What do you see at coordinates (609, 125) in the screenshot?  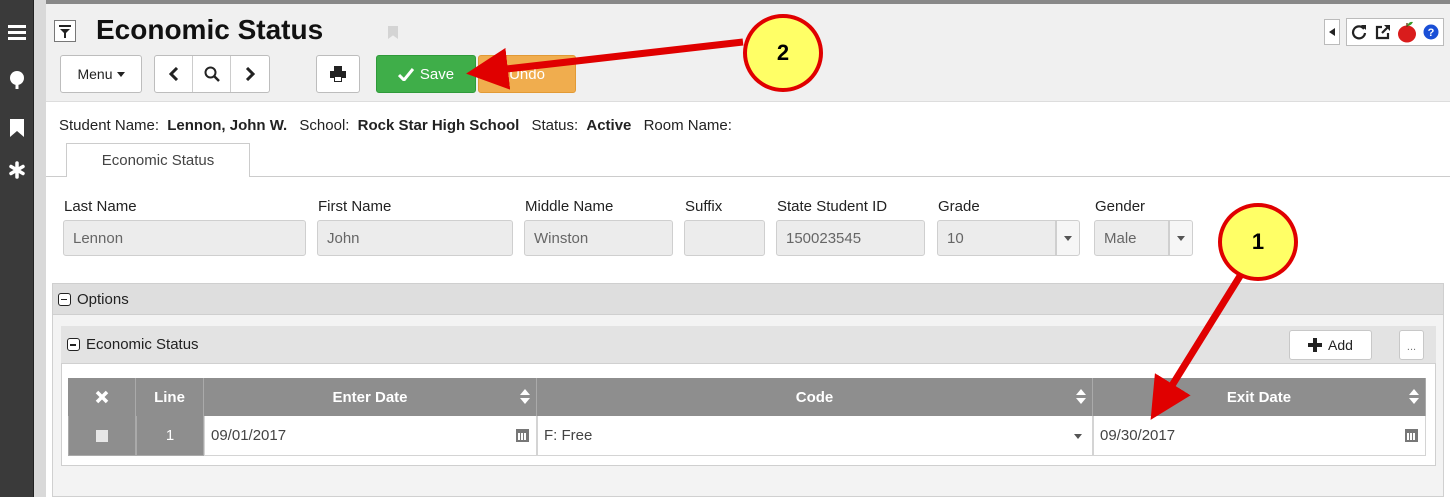 I see `status-value: Active` at bounding box center [609, 125].